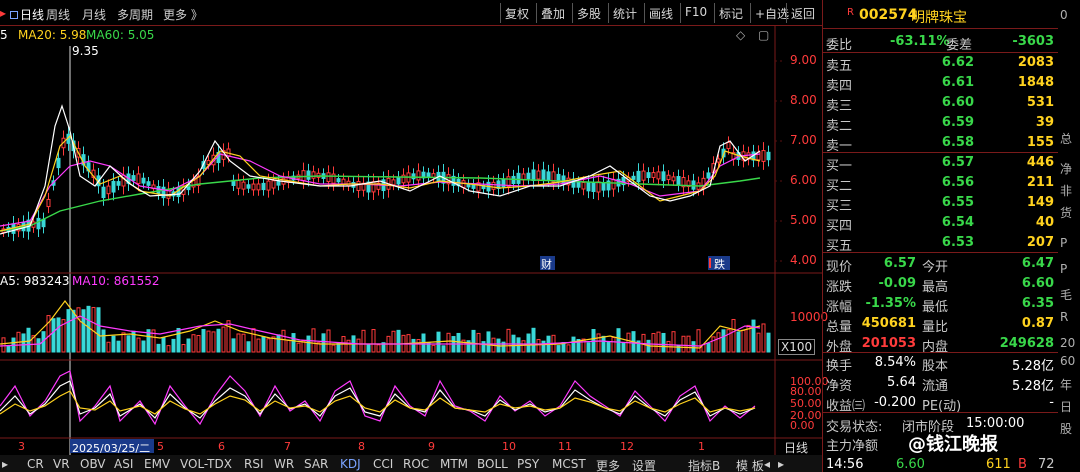 This screenshot has width=1080, height=472. I want to click on tab-weekly: 周线, so click(58, 14).